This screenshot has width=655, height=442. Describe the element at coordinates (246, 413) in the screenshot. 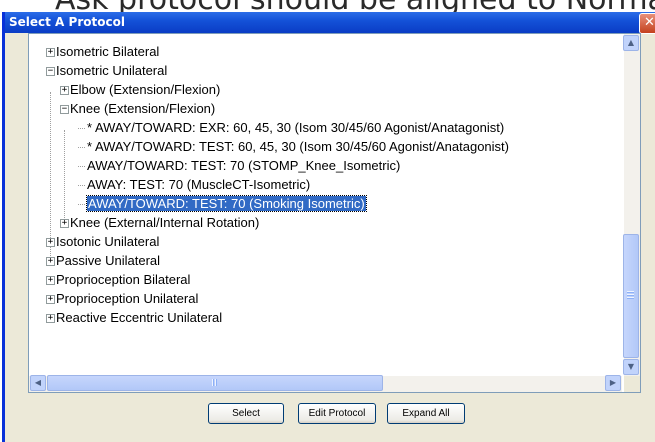

I see `select-button: Select` at that location.